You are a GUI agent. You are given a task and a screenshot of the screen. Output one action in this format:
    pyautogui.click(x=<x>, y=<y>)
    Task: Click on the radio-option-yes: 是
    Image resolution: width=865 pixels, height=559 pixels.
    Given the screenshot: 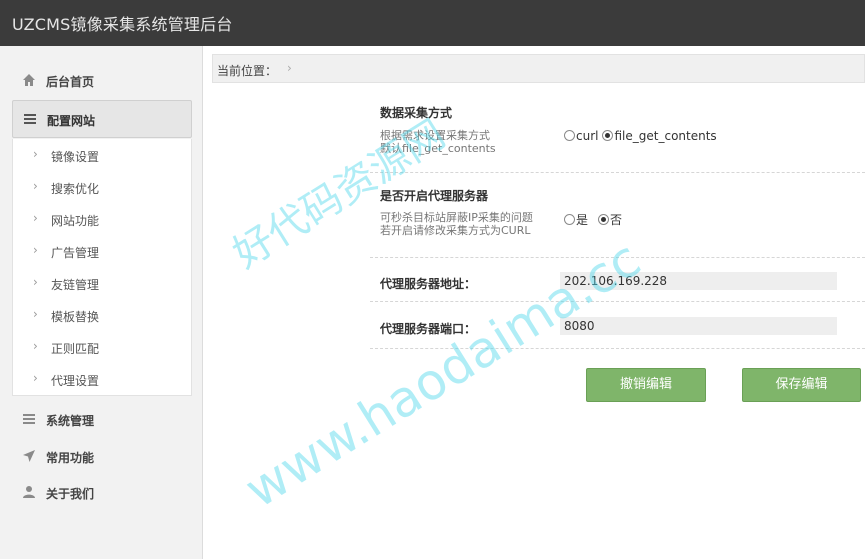 What is the action you would take?
    pyautogui.click(x=576, y=219)
    